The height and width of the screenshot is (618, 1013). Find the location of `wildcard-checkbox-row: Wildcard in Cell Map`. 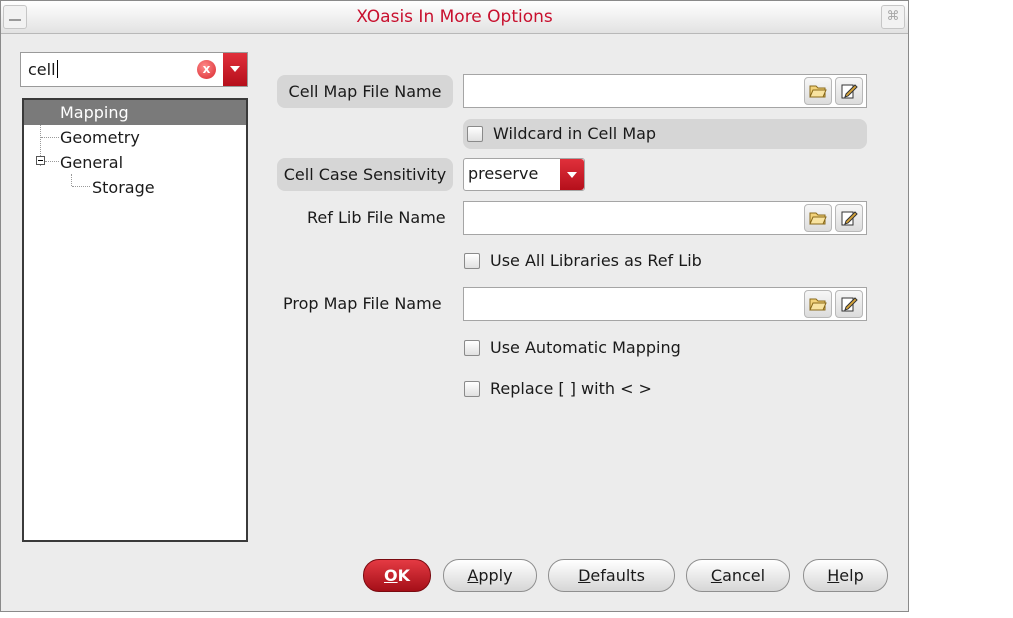

wildcard-checkbox-row: Wildcard in Cell Map is located at coordinates (561, 134).